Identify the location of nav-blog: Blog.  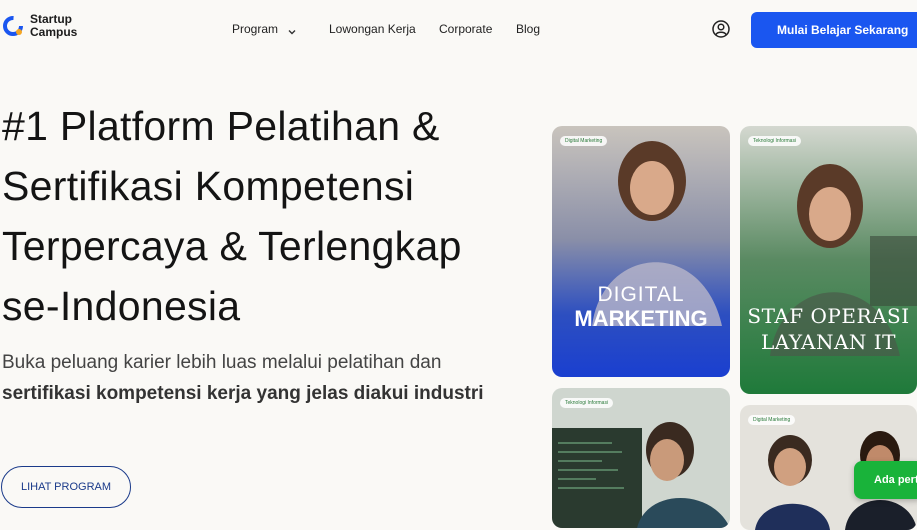
(528, 29).